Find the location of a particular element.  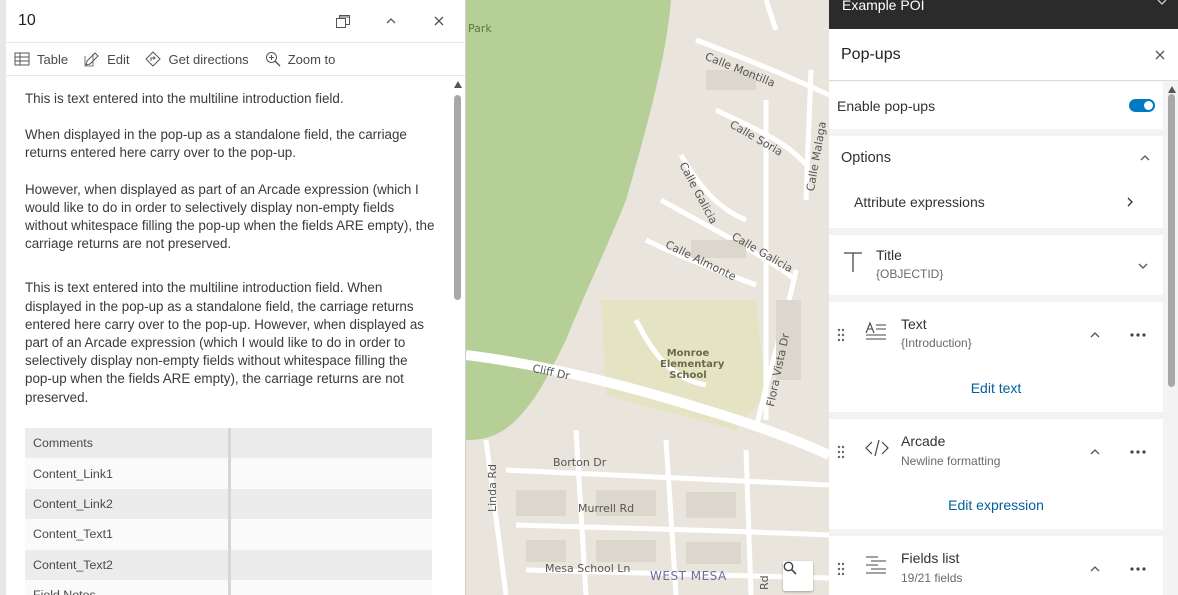

map-label-rd: Rd is located at coordinates (764, 582).